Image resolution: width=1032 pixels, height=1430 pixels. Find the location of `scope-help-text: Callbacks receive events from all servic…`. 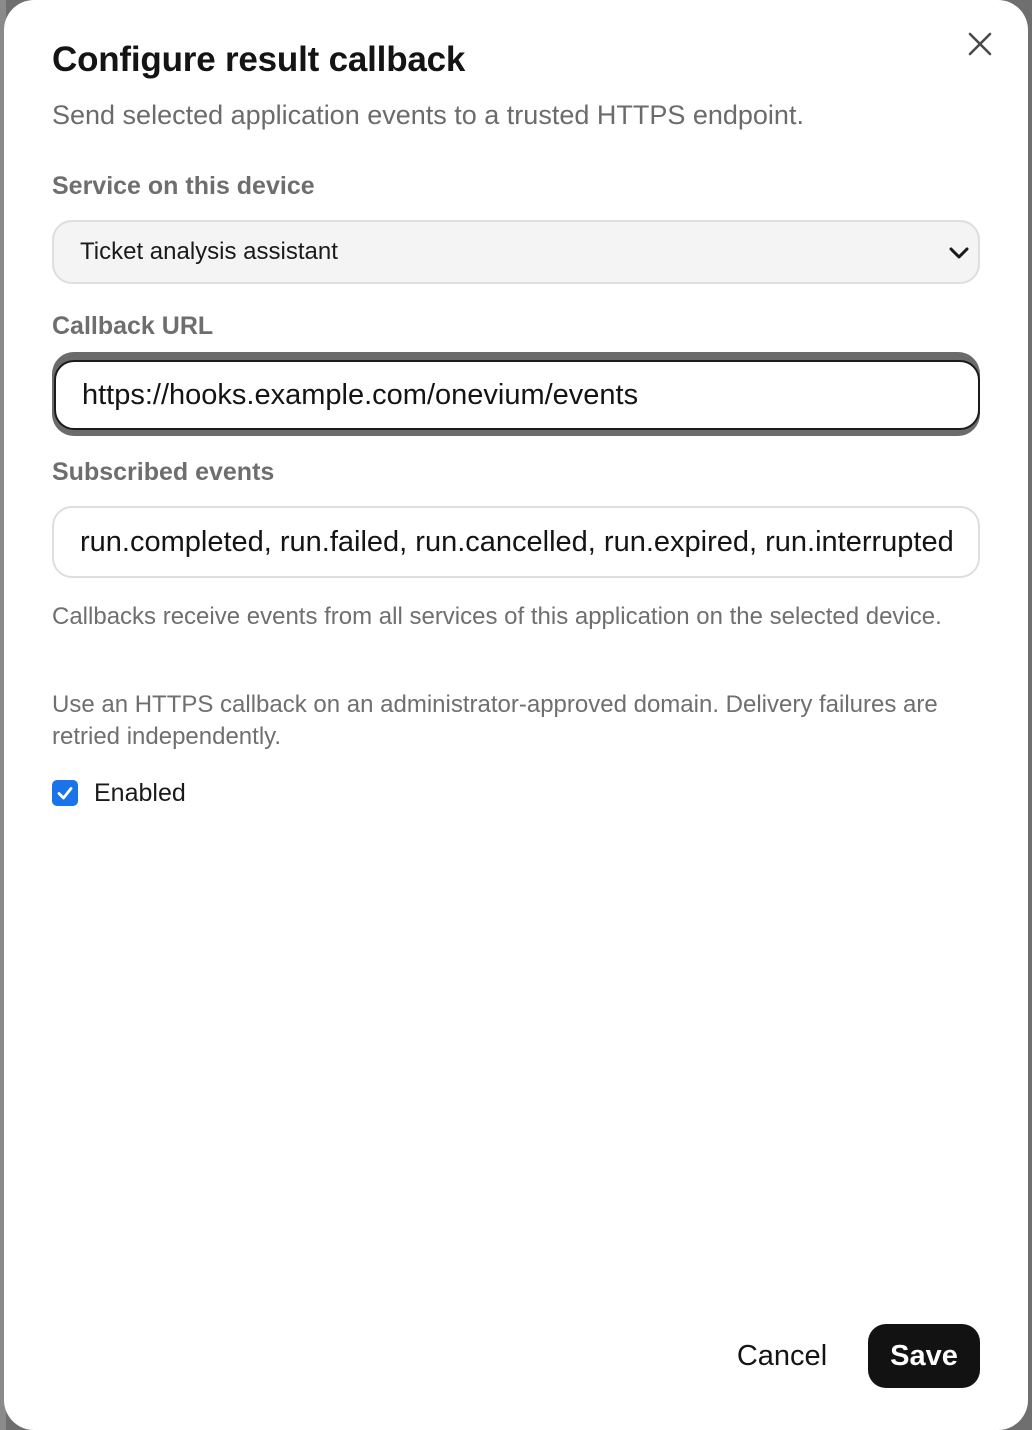

scope-help-text: Callbacks receive events from all servic… is located at coordinates (497, 616).